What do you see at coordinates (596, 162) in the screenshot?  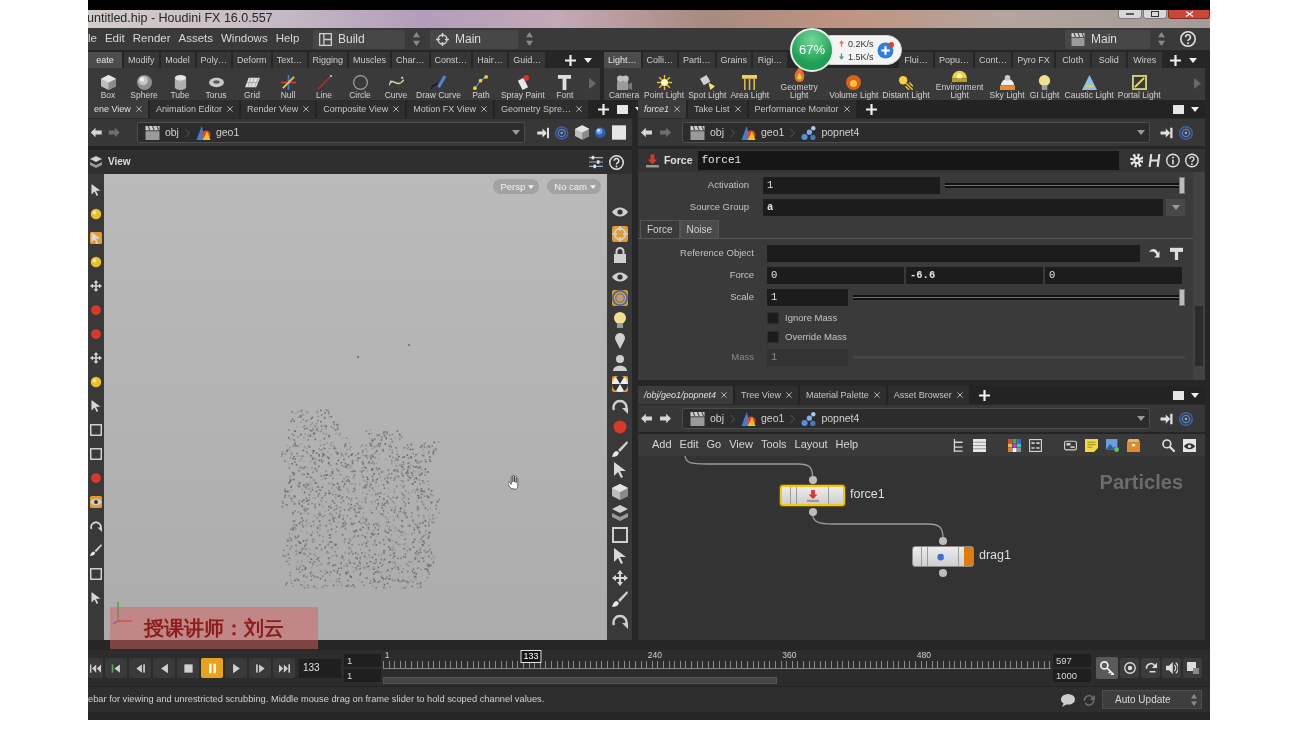 I see `sliders-icon` at bounding box center [596, 162].